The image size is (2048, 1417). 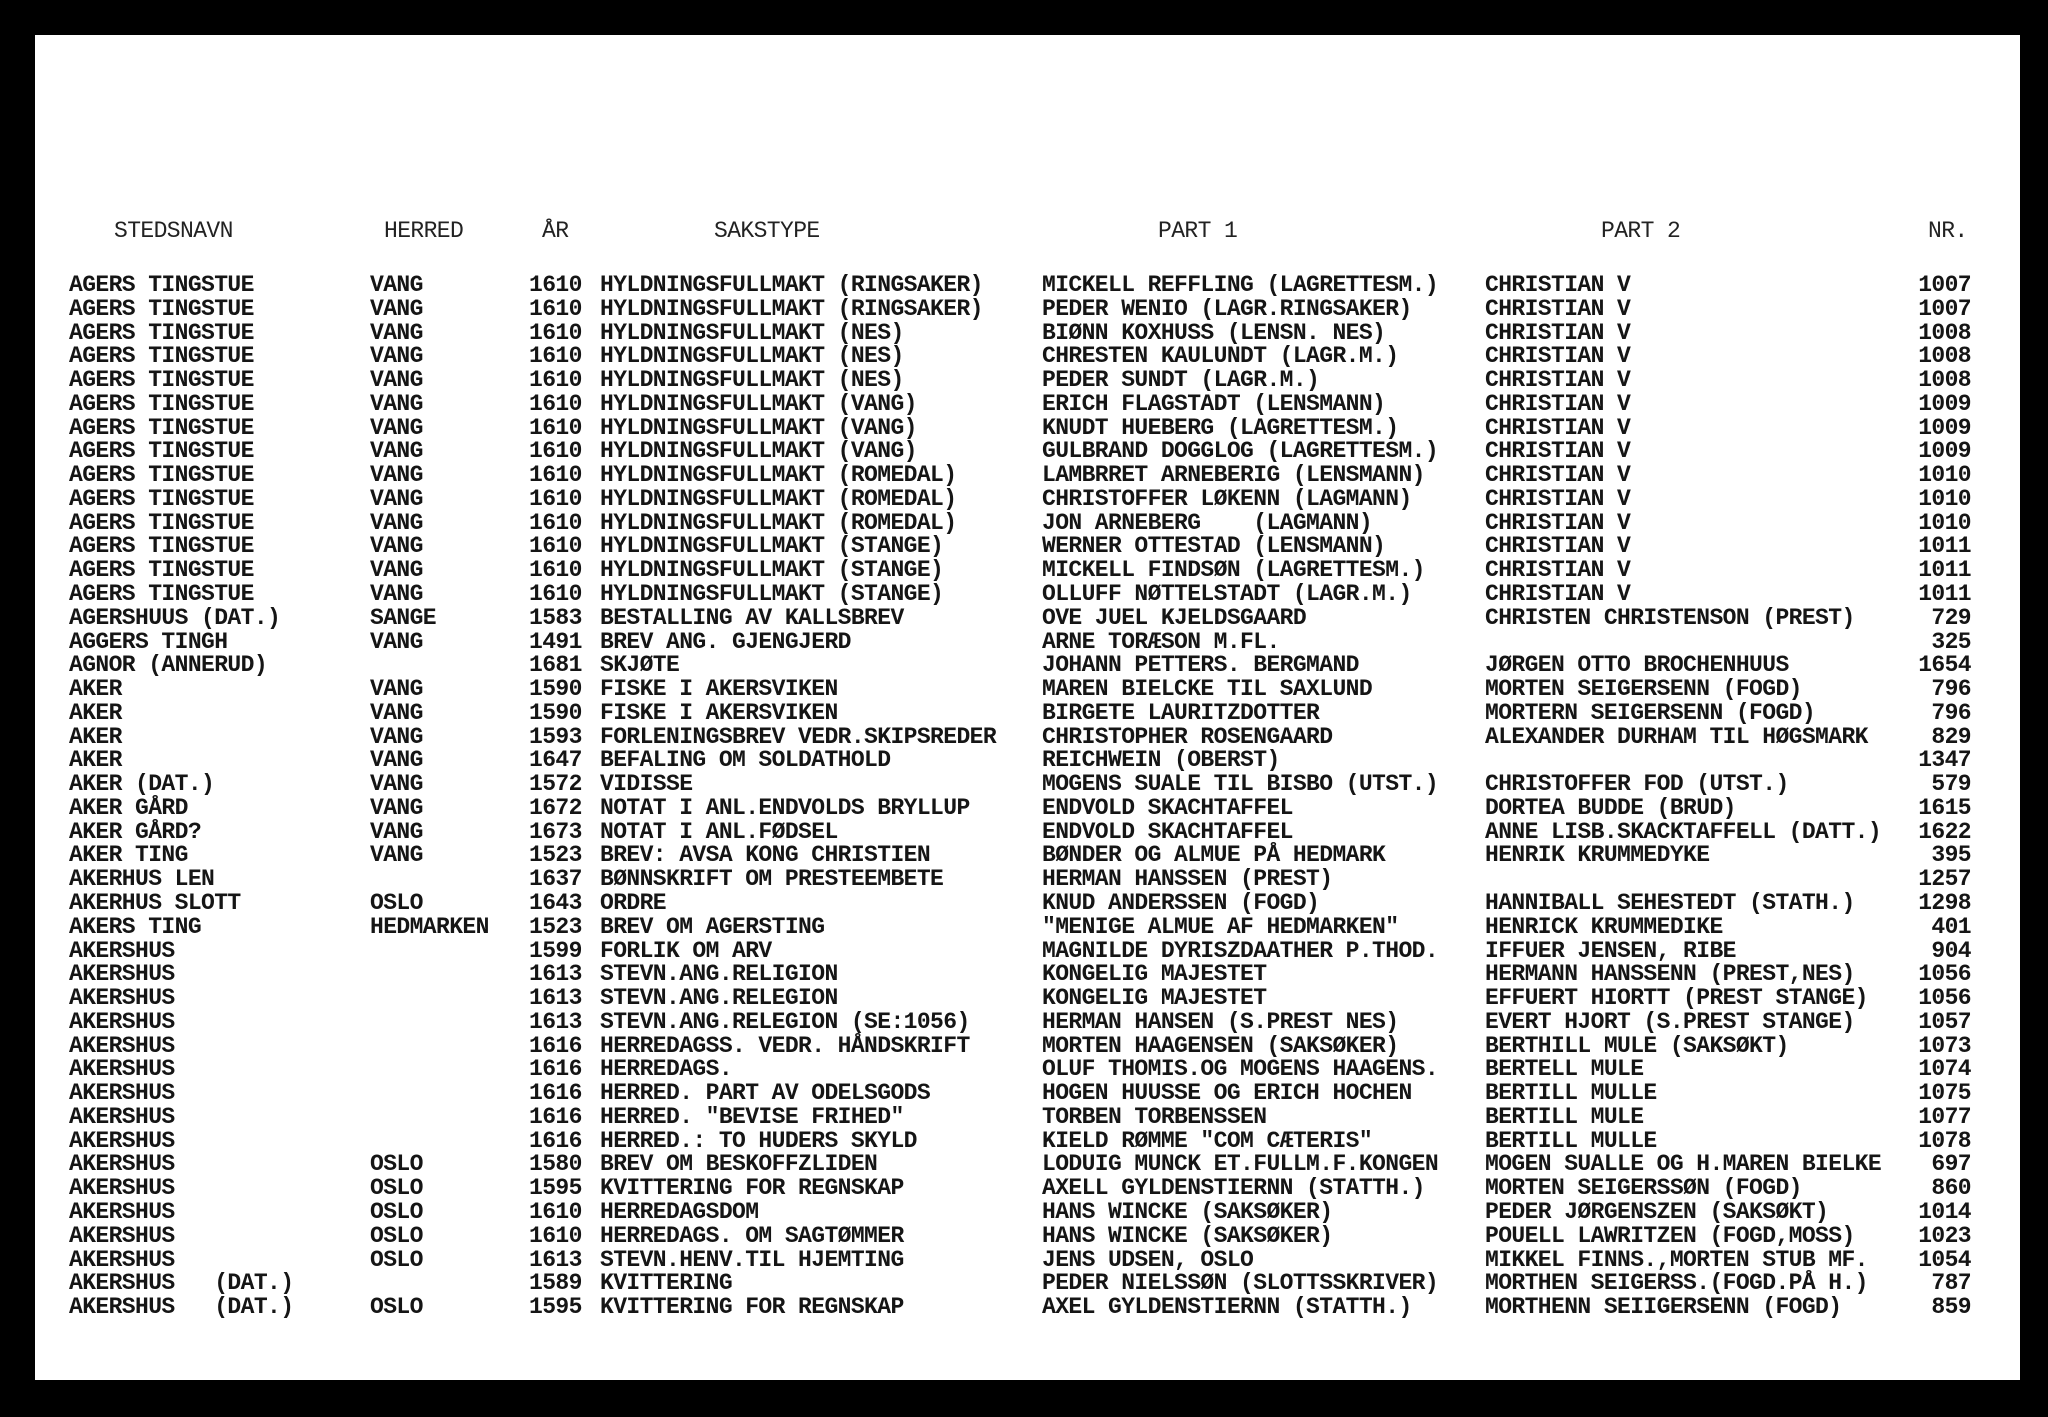 What do you see at coordinates (1604, 926) in the screenshot?
I see `cell-part2: HENRICK KRUMMEDIKE` at bounding box center [1604, 926].